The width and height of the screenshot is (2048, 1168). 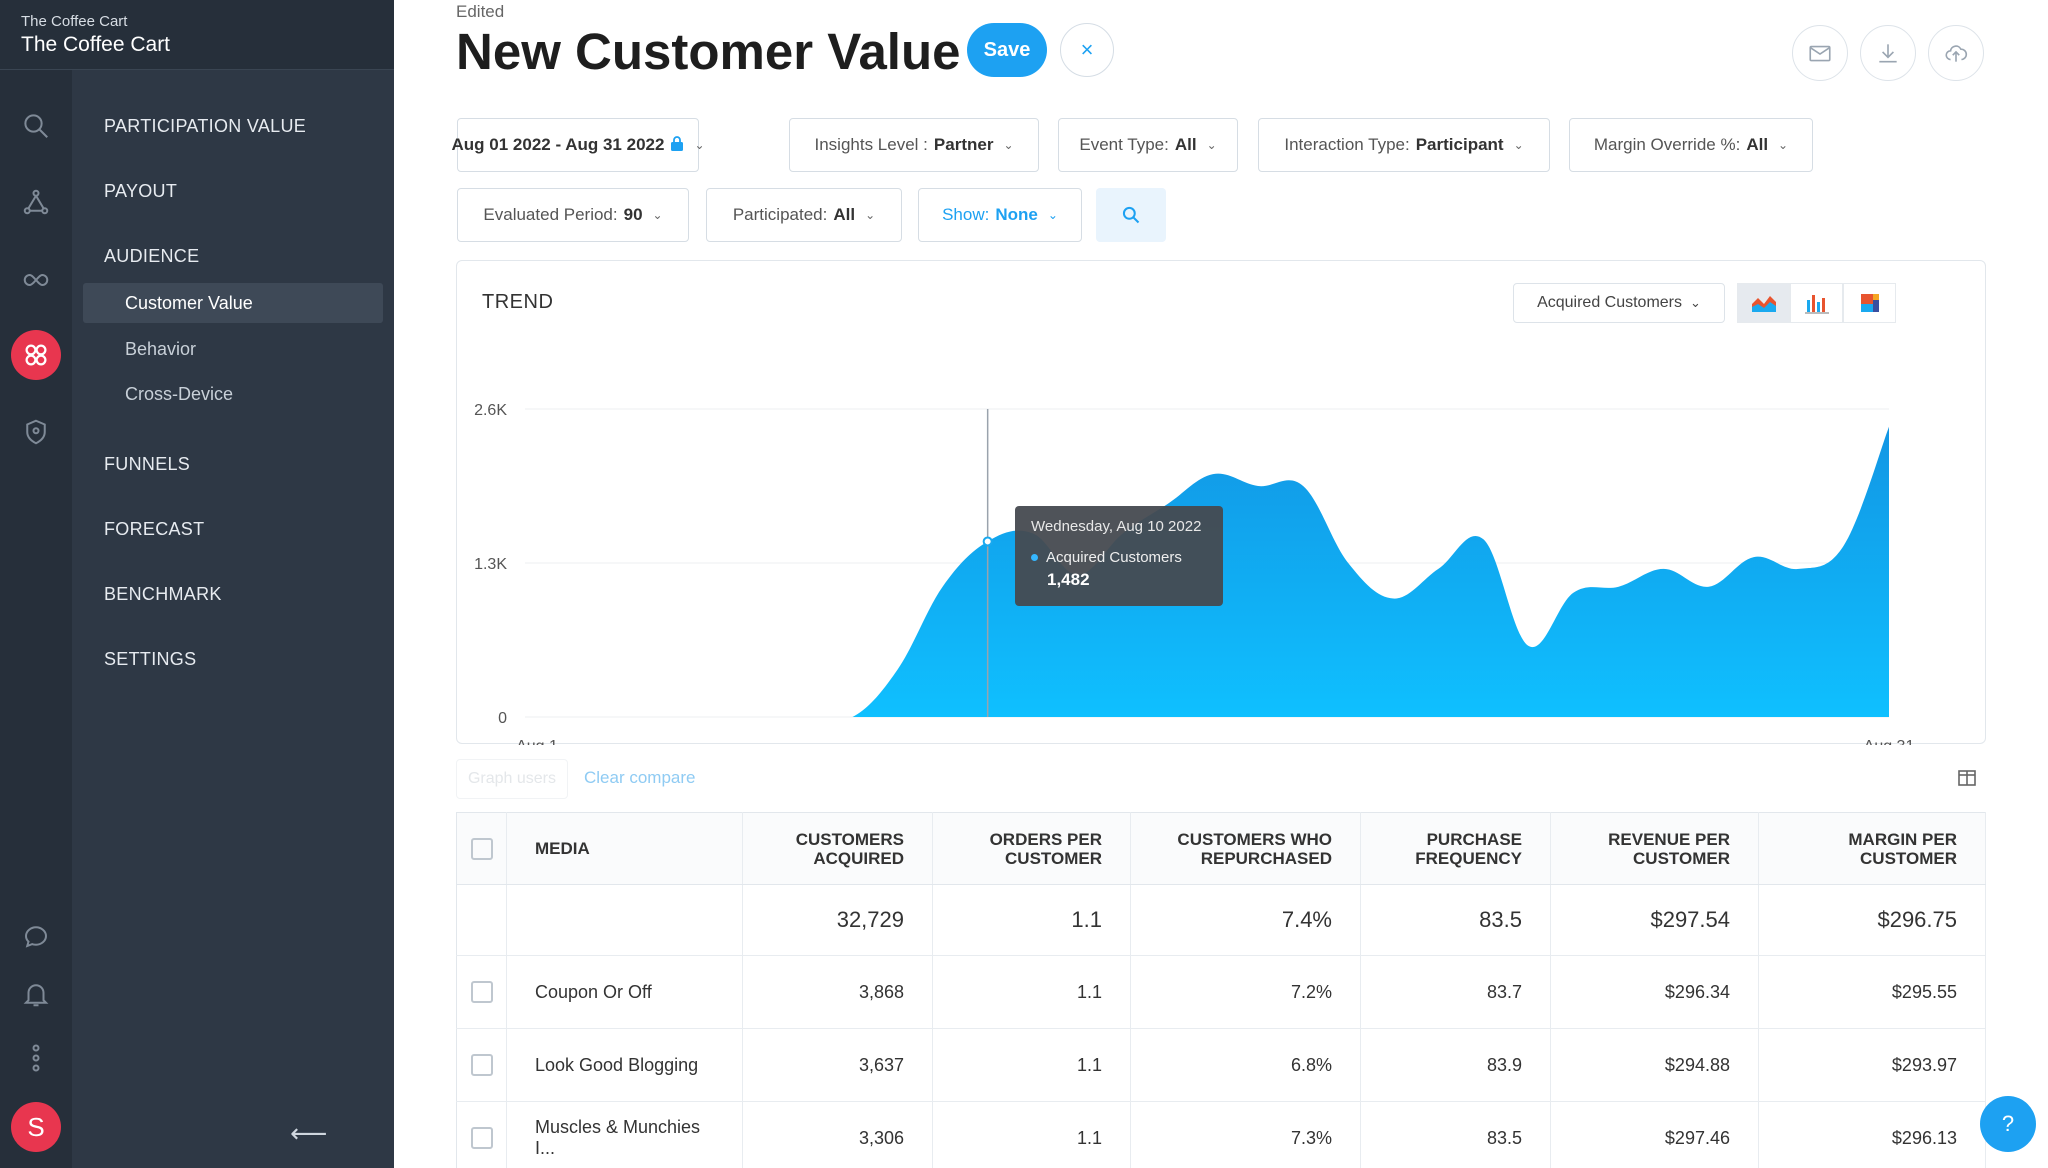 I want to click on nav-item-audience: AUDIENCE, so click(x=151, y=256).